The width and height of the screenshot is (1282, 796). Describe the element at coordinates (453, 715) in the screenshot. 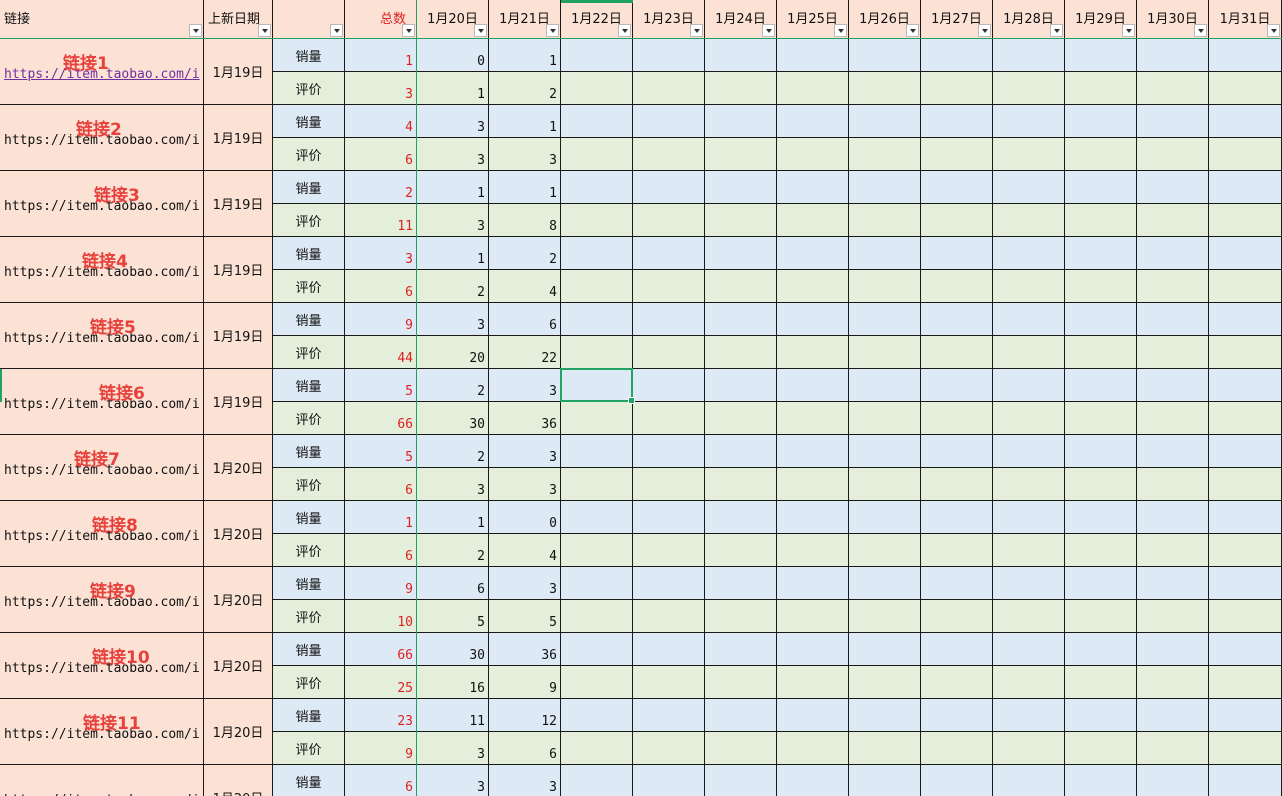

I see `day-value-cell: 11` at that location.